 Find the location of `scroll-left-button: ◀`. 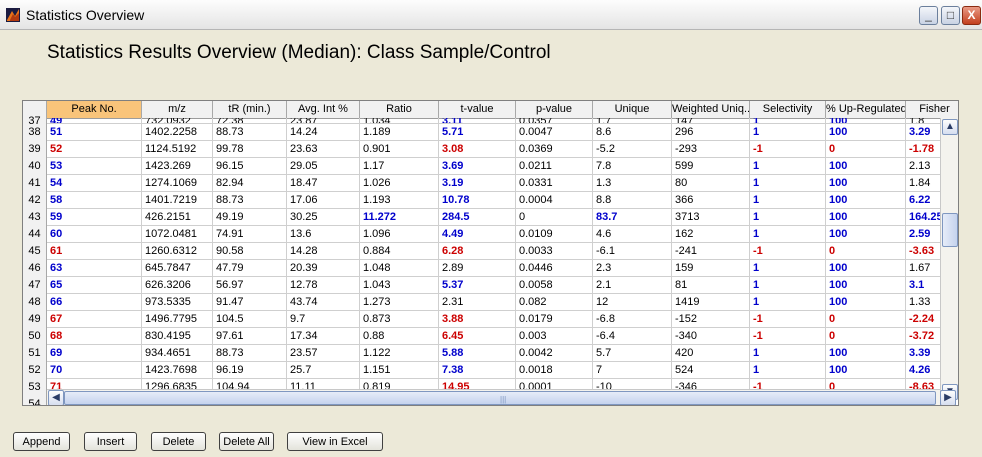

scroll-left-button: ◀ is located at coordinates (56, 397).